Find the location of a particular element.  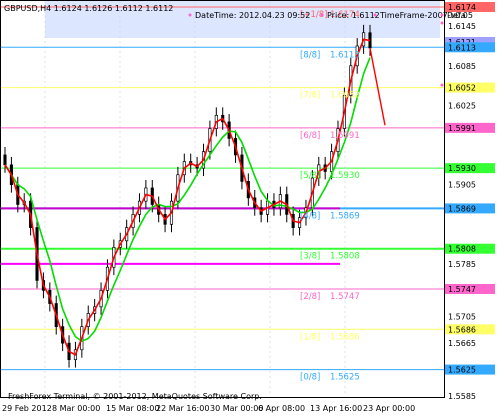

price-tick-label: 1.6174 is located at coordinates (462, 7).